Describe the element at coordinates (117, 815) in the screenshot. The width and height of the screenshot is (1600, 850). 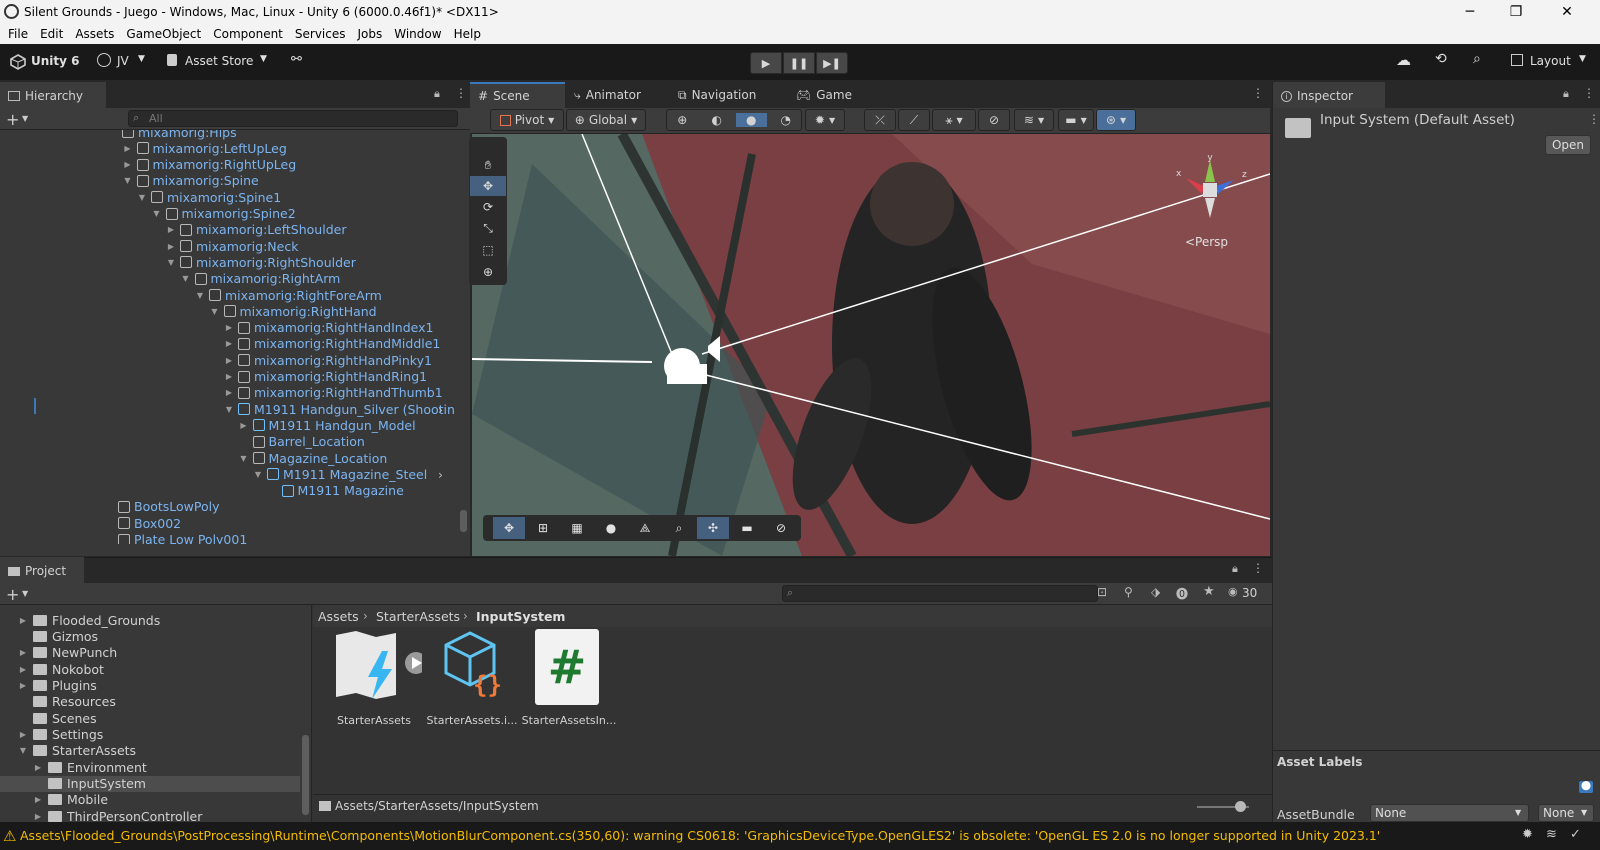
I see `folder-tree-item: ▶ ThirdPersonController` at that location.